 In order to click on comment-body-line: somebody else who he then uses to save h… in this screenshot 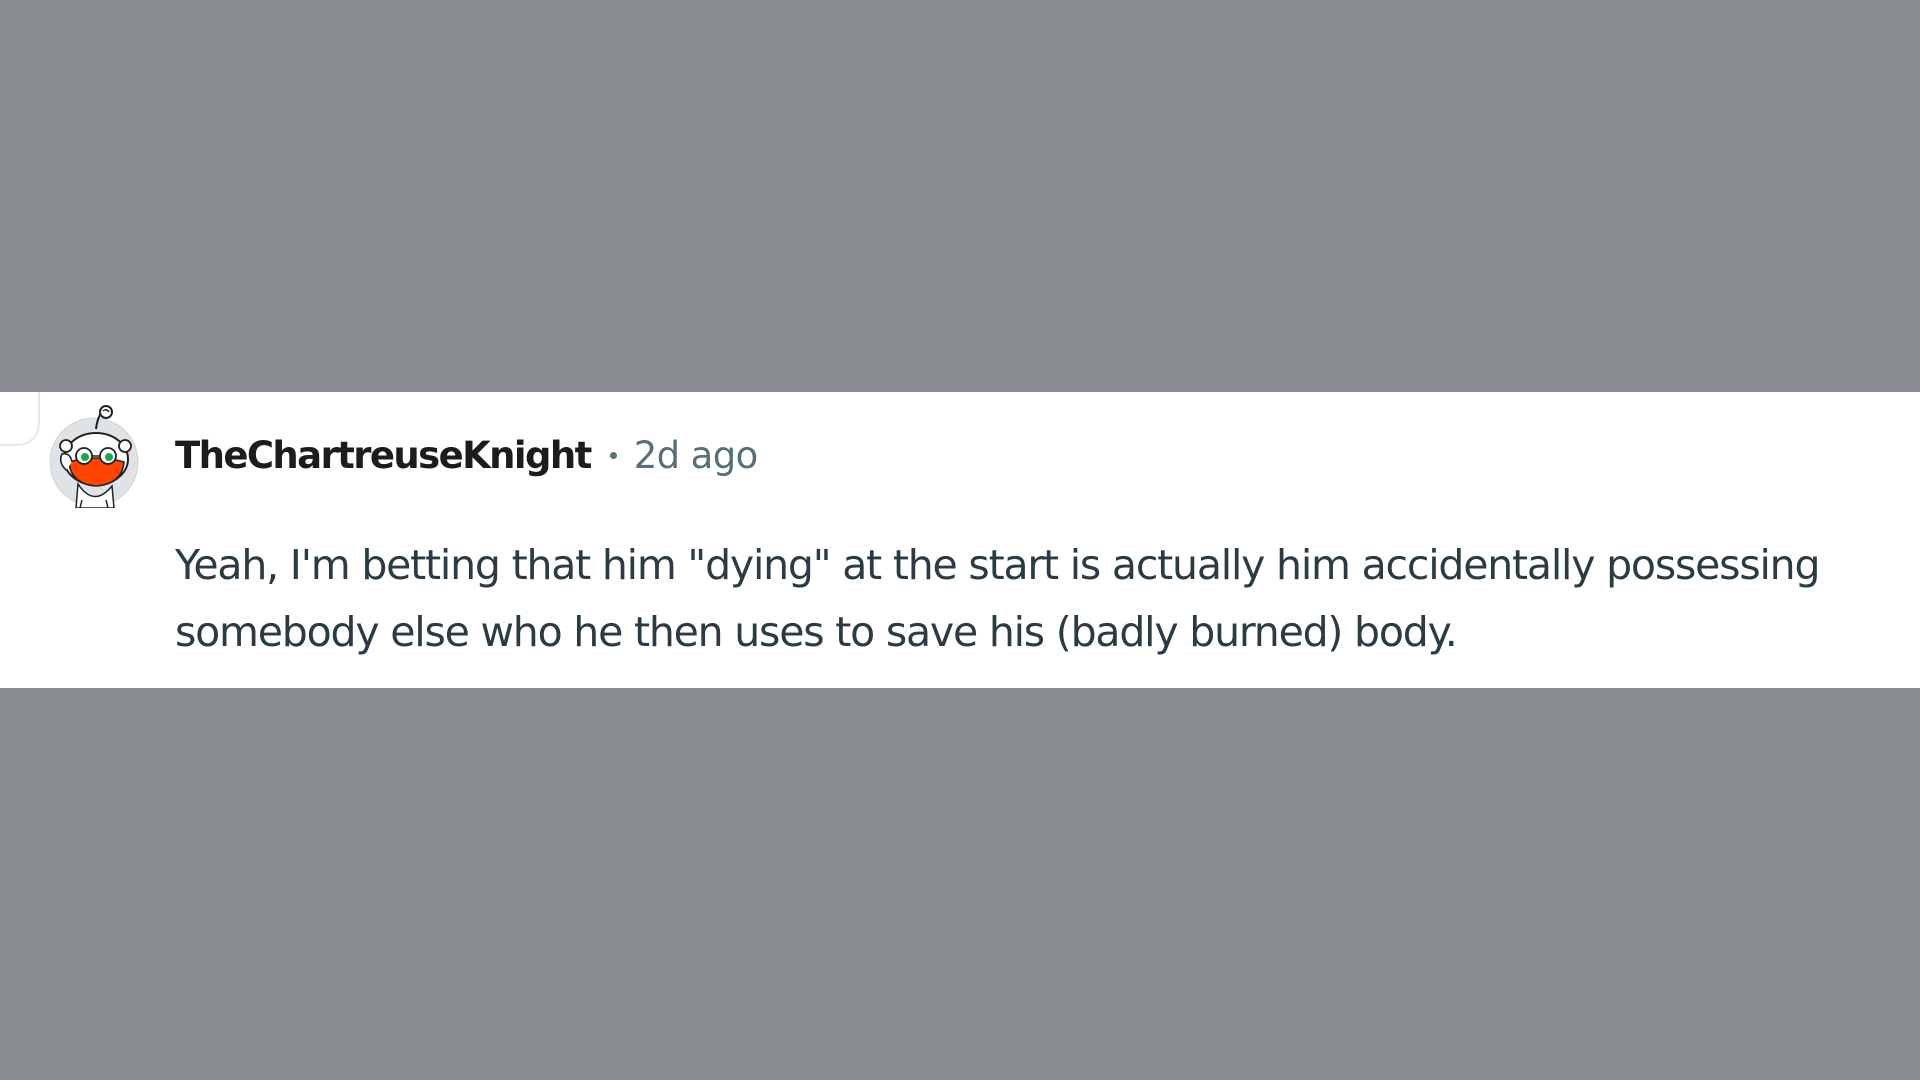, I will do `click(816, 632)`.